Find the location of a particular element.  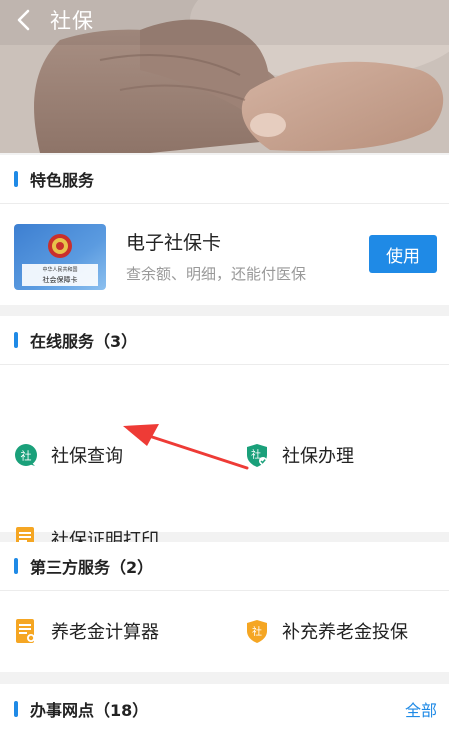

offices-section-header: 办事网点（18） 全部 is located at coordinates (224, 708).